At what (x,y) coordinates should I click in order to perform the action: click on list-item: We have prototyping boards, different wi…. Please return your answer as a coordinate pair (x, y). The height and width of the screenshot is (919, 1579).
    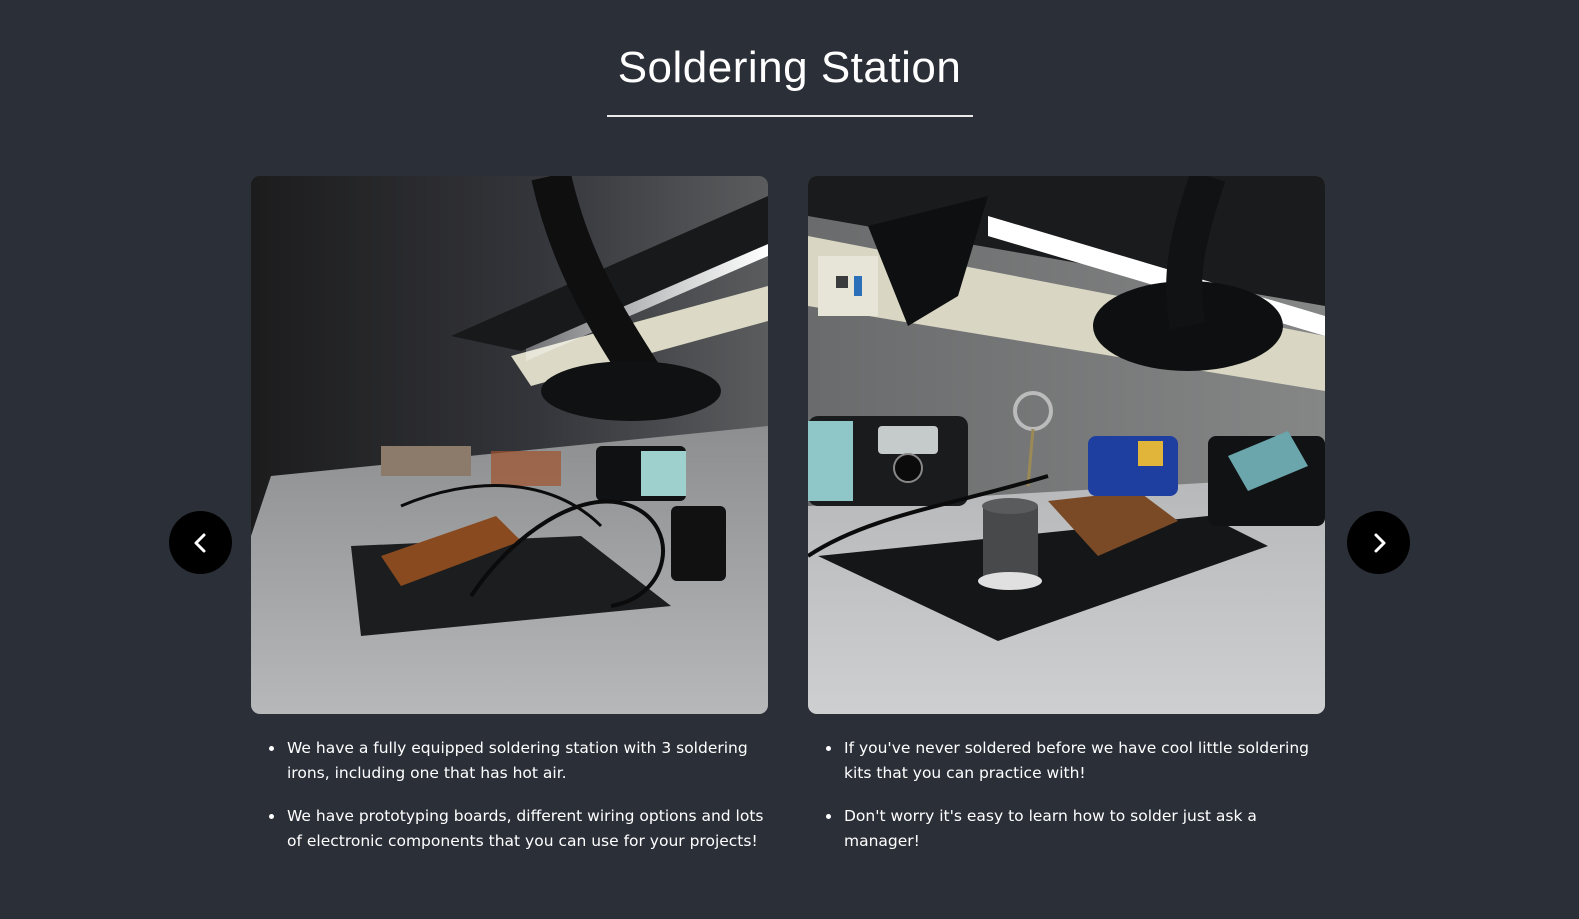
    Looking at the image, I should click on (518, 829).